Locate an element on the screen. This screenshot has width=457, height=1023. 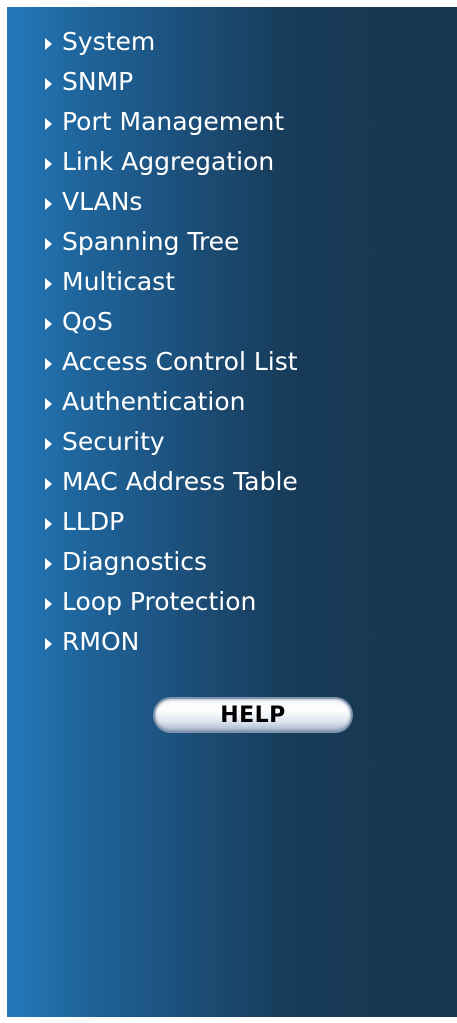
menu-item-access-control-list: Access Control List is located at coordinates (171, 361).